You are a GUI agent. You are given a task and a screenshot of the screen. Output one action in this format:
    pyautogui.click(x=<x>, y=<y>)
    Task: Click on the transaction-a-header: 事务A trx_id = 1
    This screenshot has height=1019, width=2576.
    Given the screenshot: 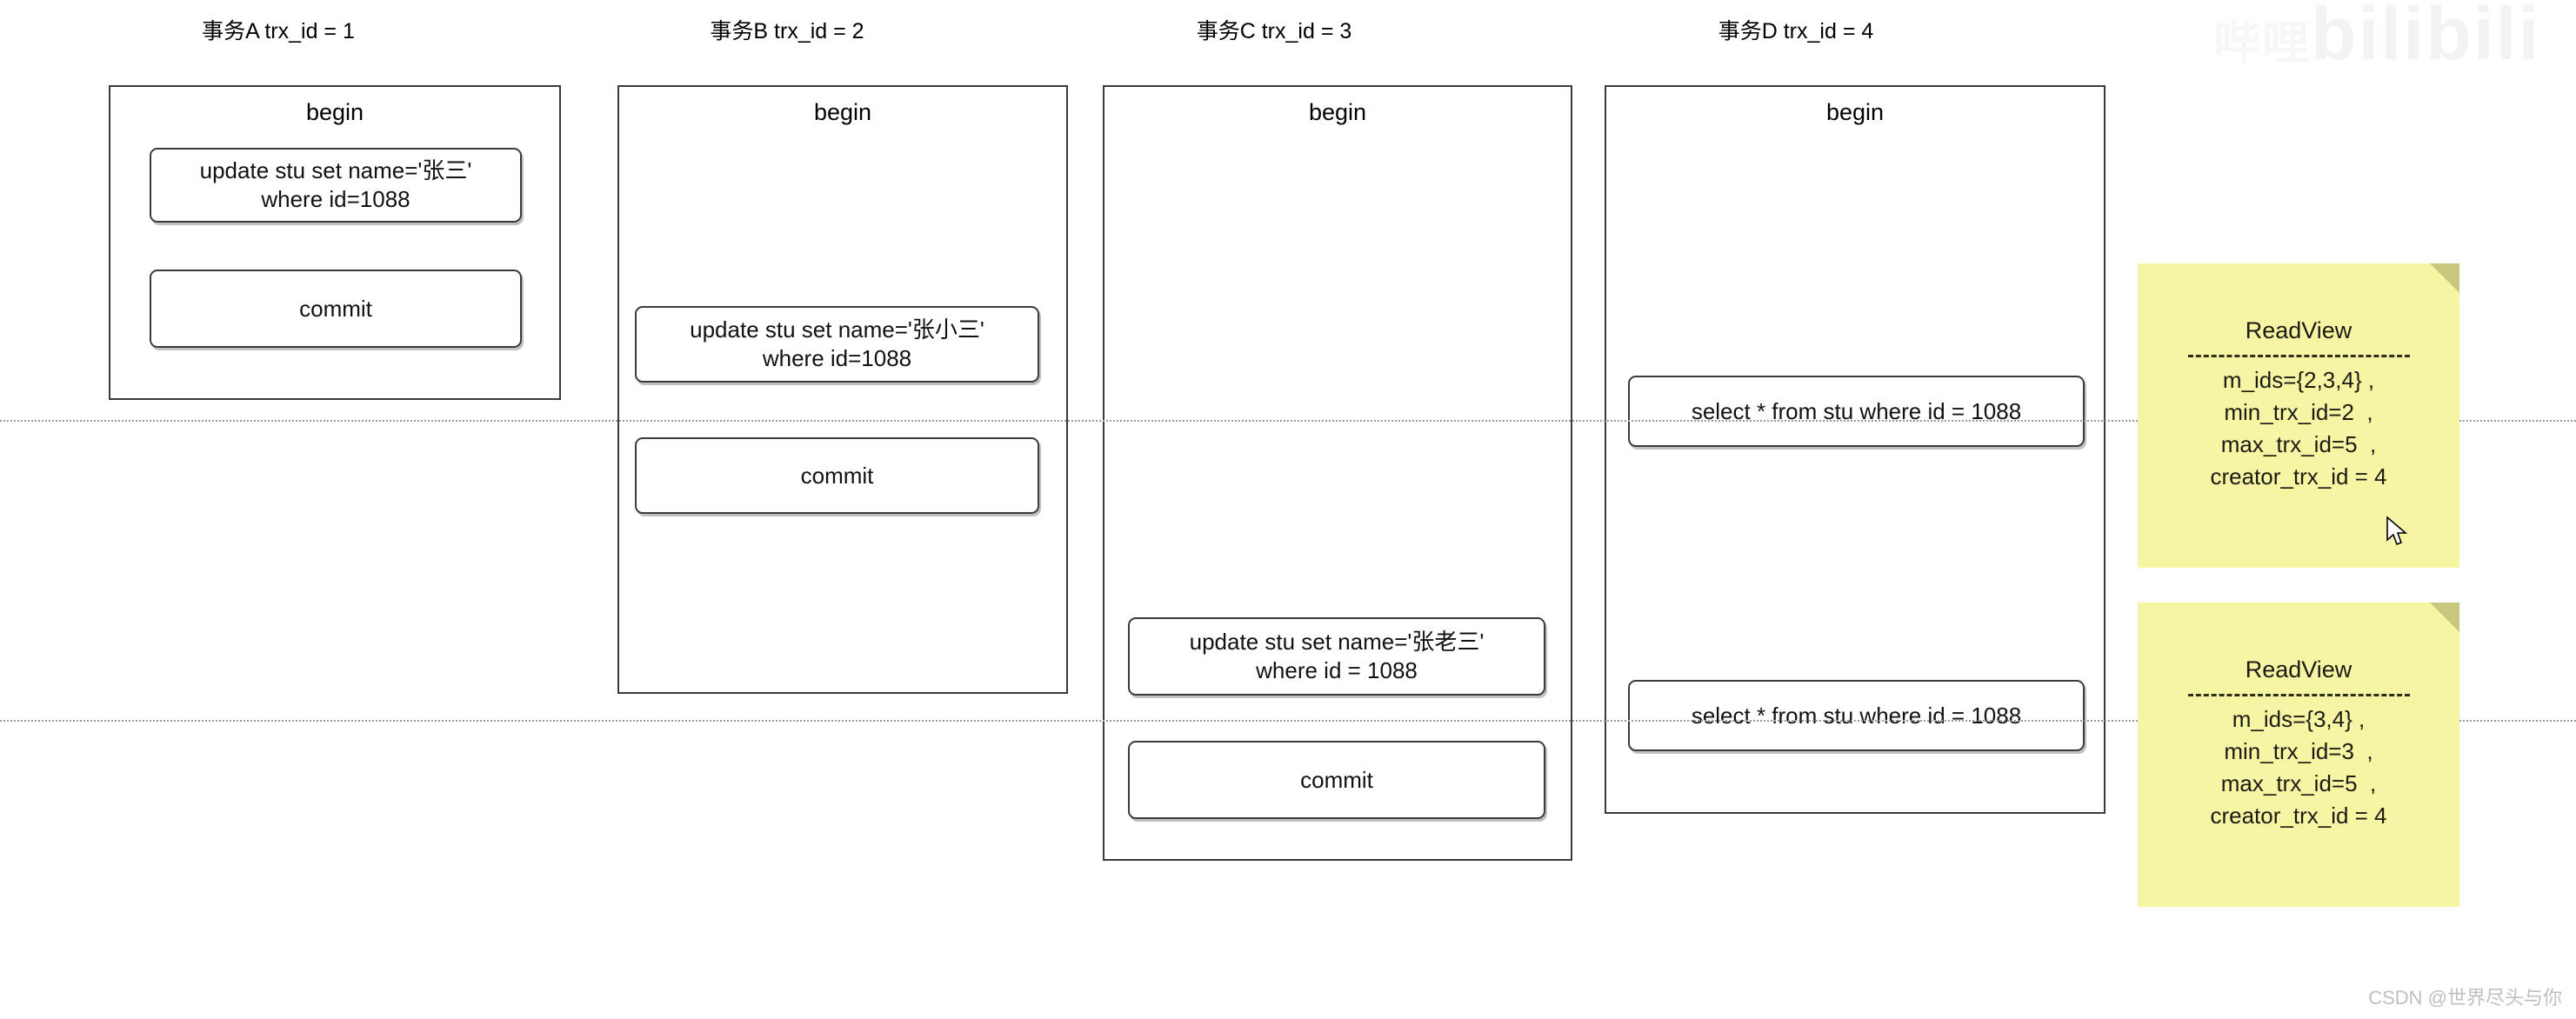 What is the action you would take?
    pyautogui.click(x=278, y=31)
    